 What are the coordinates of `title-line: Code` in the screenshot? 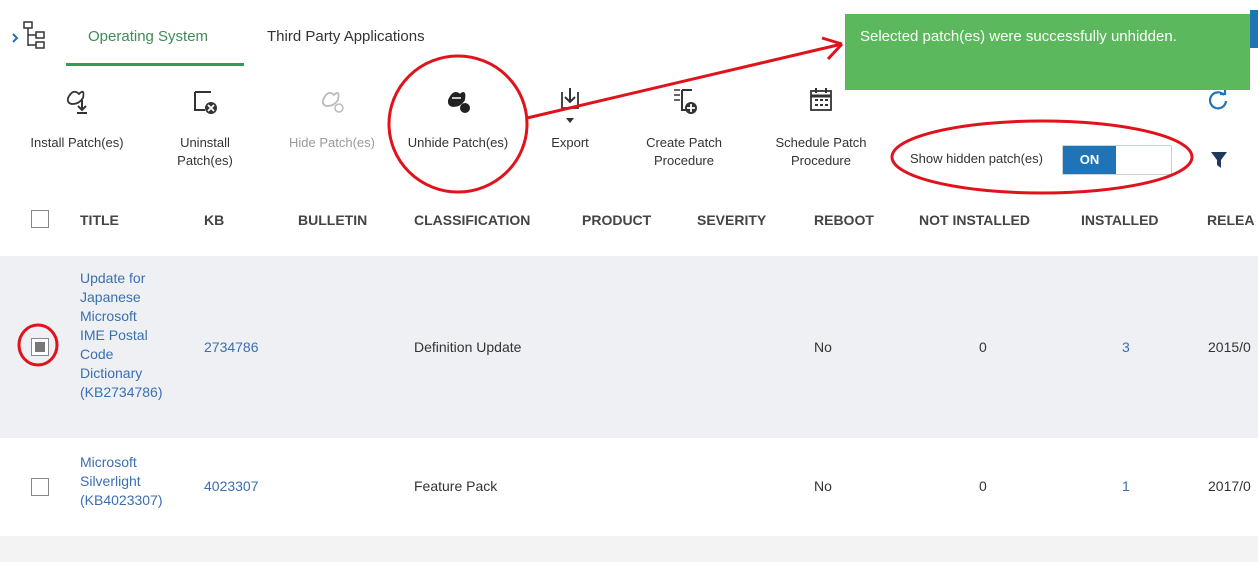 It's located at (97, 354).